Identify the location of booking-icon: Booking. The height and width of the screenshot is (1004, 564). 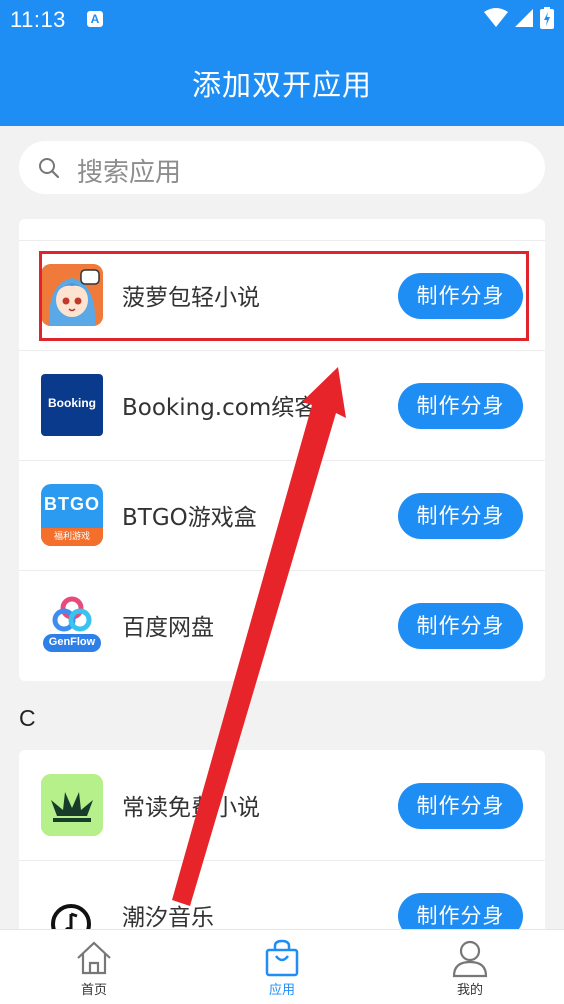
(72, 405).